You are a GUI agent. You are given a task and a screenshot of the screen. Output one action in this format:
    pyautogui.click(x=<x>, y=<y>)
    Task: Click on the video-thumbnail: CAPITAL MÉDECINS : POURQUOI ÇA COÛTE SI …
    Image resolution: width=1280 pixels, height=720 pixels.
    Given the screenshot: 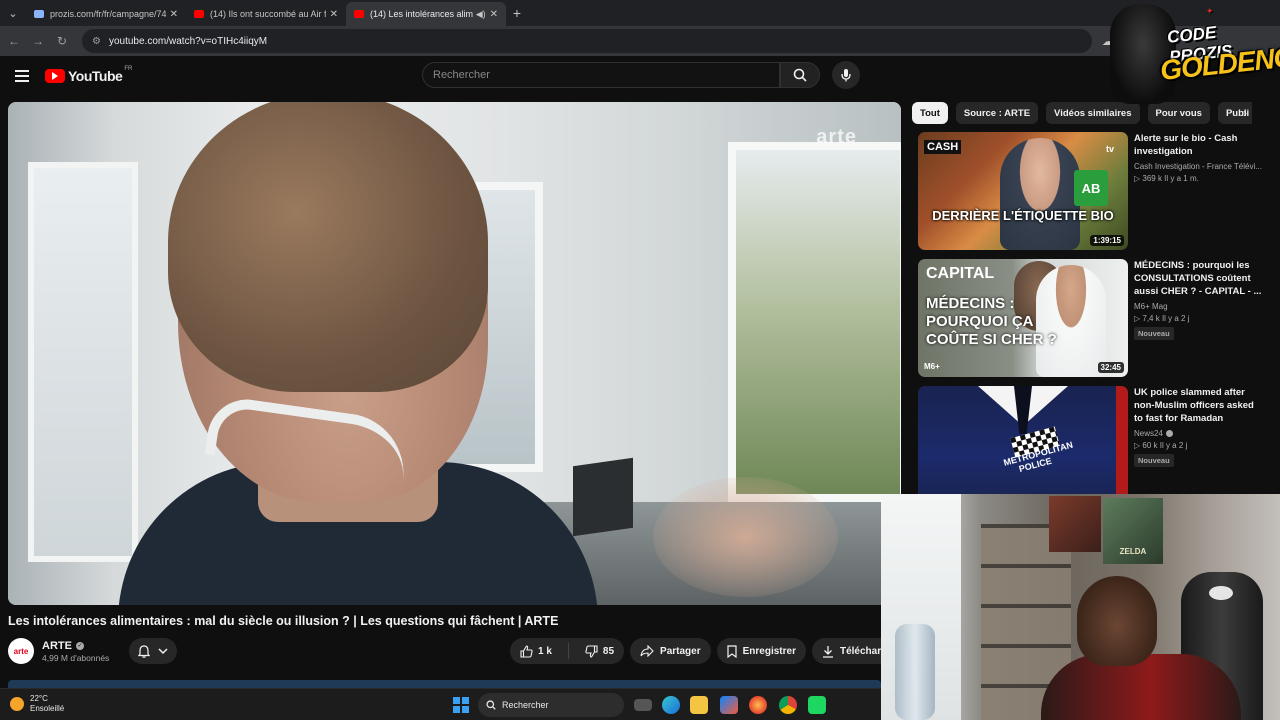 What is the action you would take?
    pyautogui.click(x=1023, y=318)
    